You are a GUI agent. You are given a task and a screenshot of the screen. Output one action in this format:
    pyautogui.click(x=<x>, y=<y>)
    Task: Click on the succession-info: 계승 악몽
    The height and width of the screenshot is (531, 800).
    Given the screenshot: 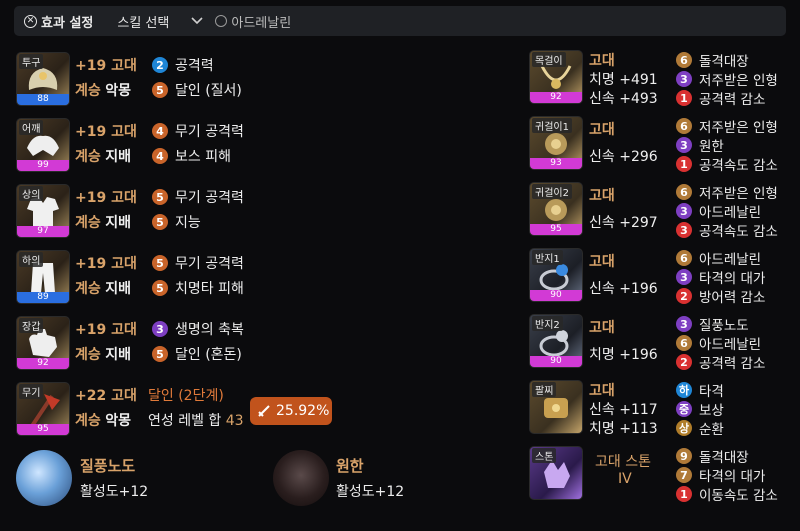 What is the action you would take?
    pyautogui.click(x=103, y=420)
    